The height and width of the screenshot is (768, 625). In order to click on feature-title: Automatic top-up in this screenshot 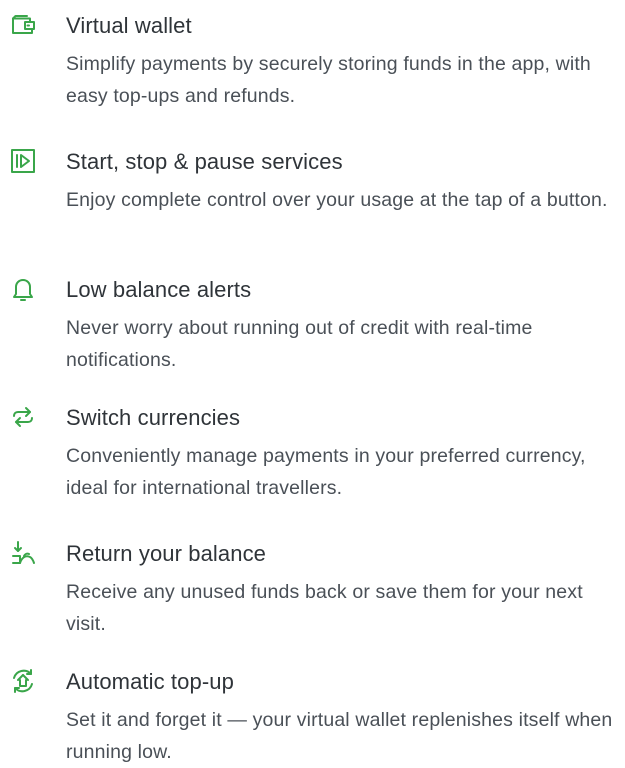, I will do `click(150, 681)`.